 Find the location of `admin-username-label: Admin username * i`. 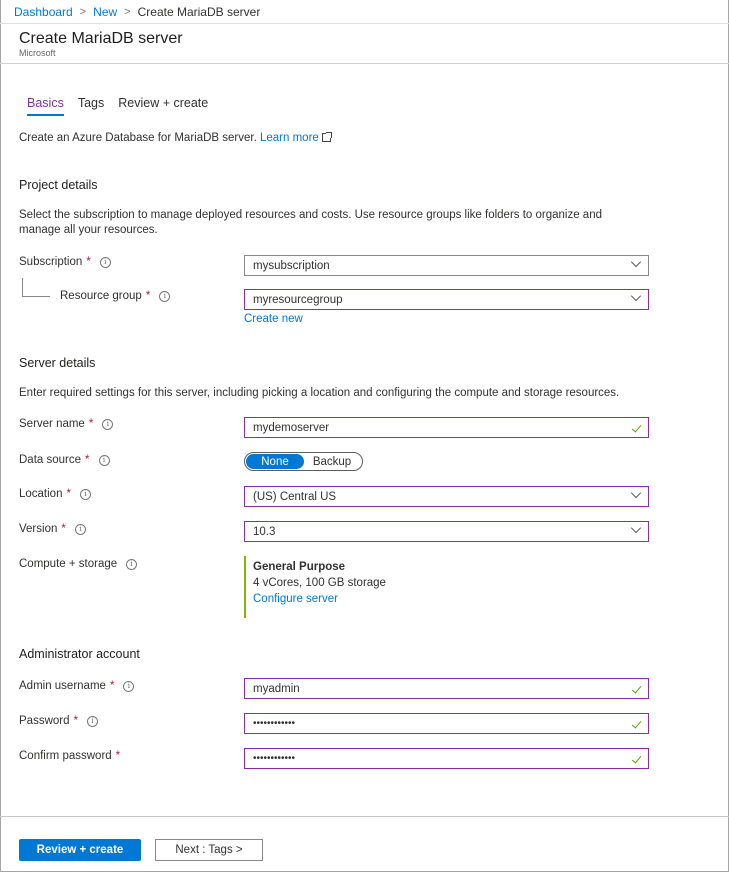

admin-username-label: Admin username * i is located at coordinates (77, 686).